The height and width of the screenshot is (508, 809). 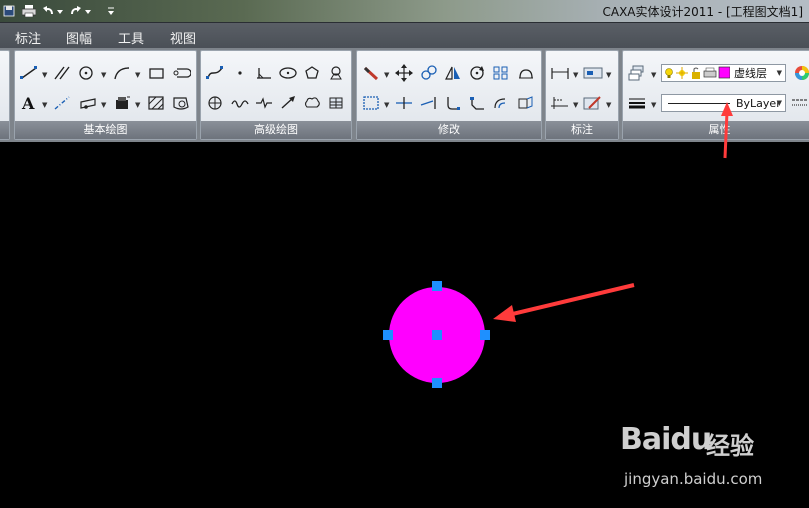 What do you see at coordinates (666, 439) in the screenshot?
I see `watermark-logo: Baidu` at bounding box center [666, 439].